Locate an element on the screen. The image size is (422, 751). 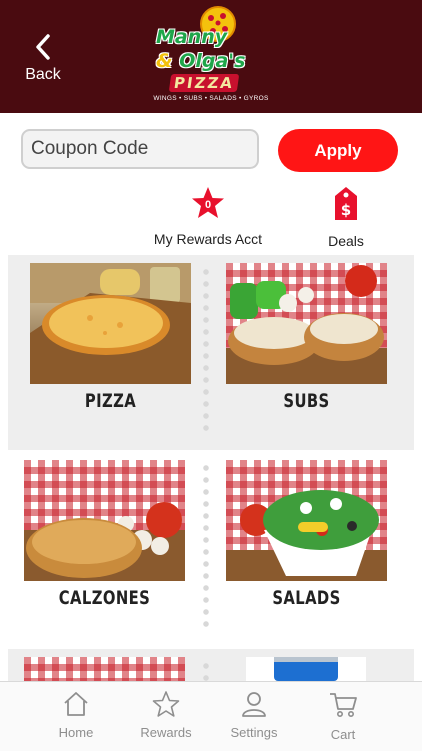
tab-cart: Cart is located at coordinates (343, 716).